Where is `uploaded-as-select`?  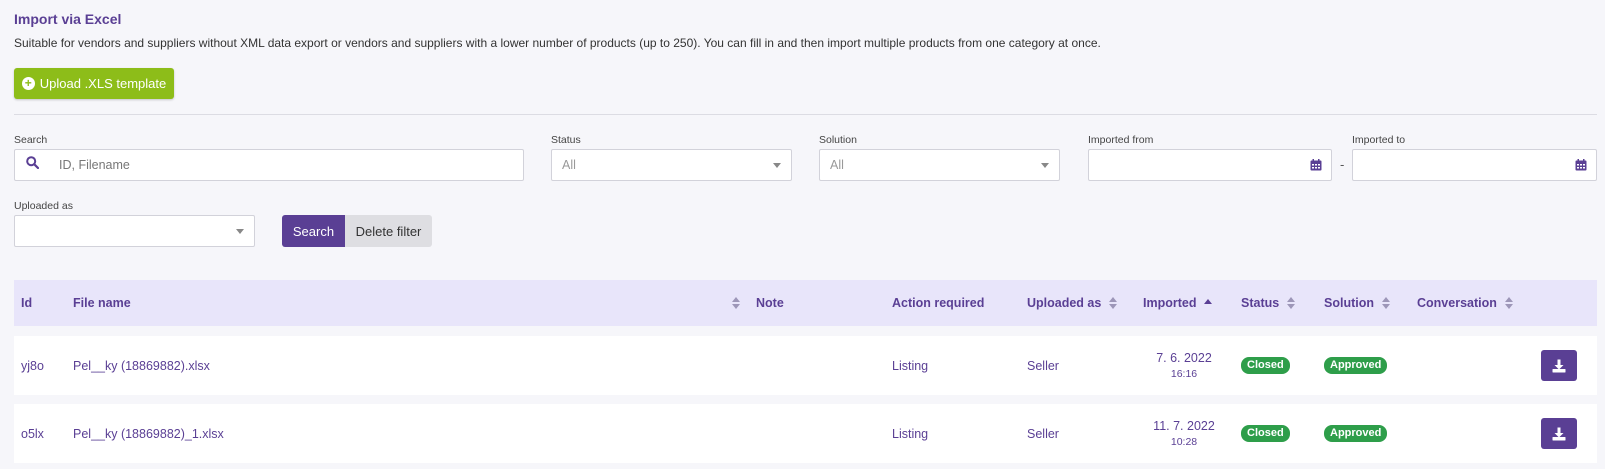
uploaded-as-select is located at coordinates (134, 231).